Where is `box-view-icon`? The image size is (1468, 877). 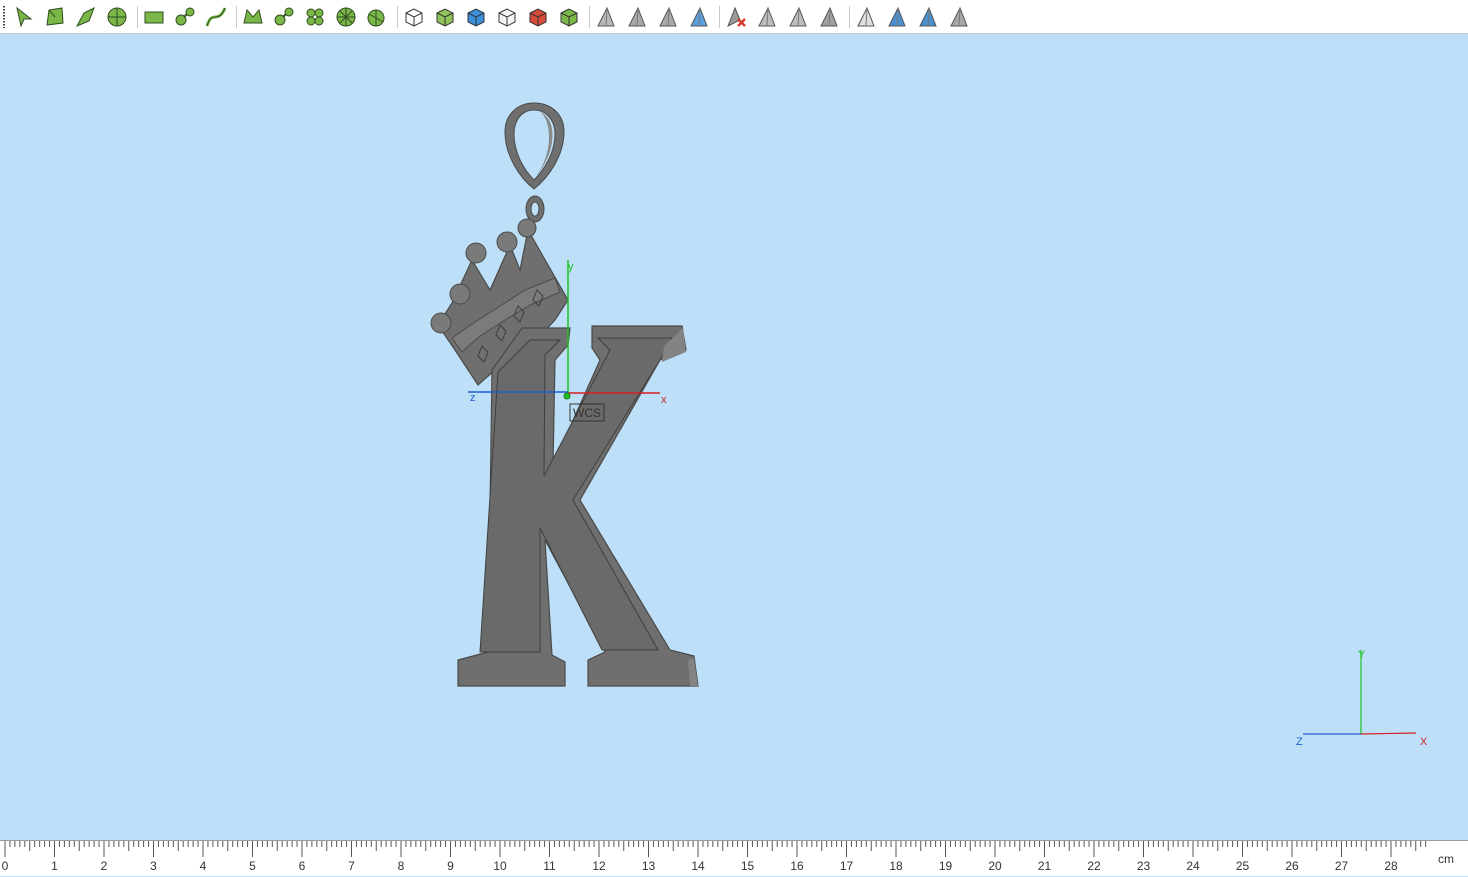
box-view-icon is located at coordinates (414, 17).